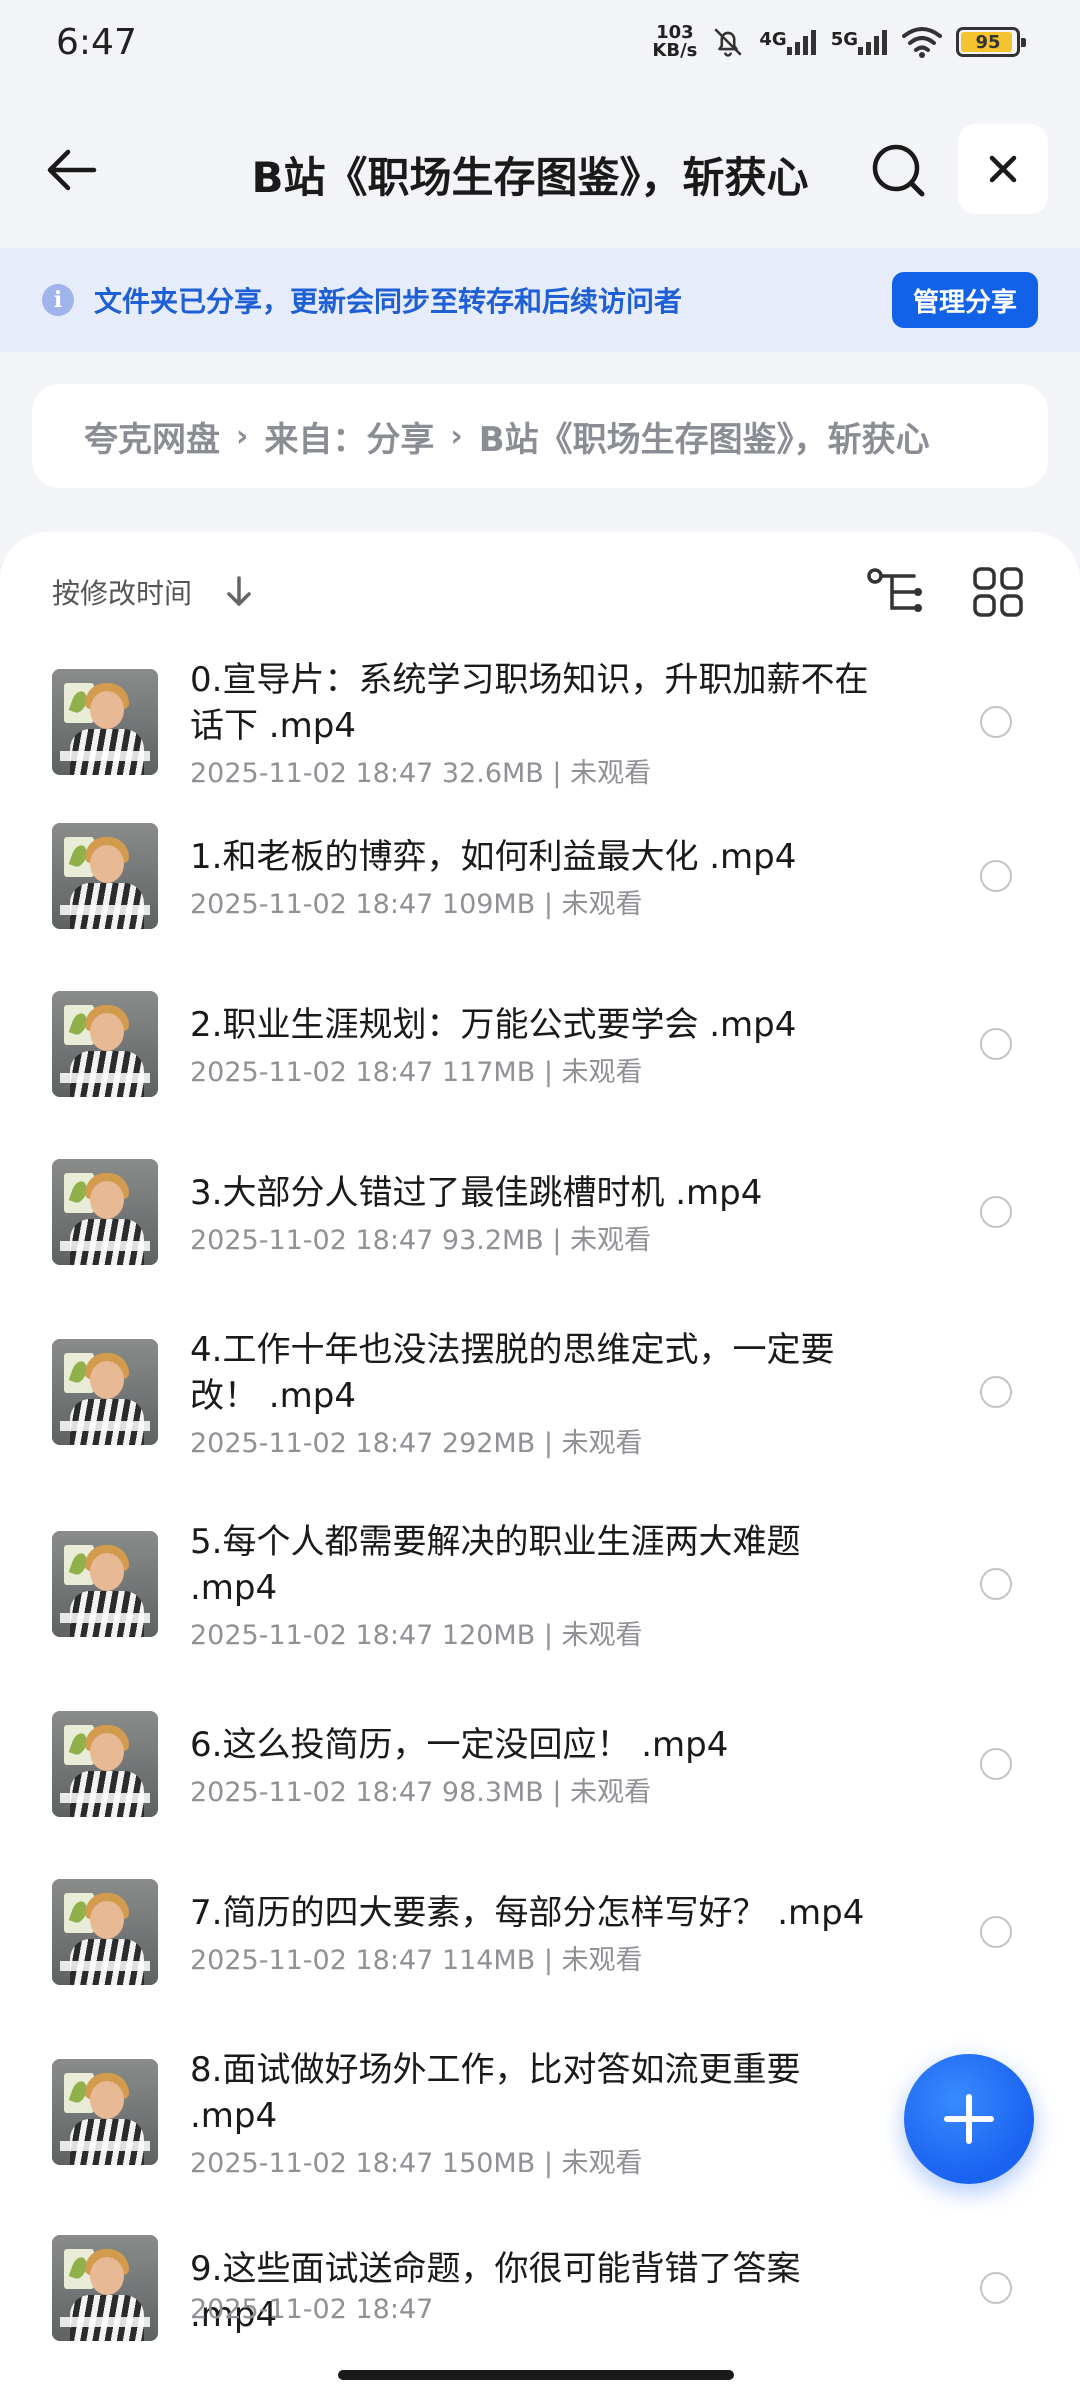  I want to click on file-name: 7.简历的四大要素，每部分怎样写好？ .mp4, so click(527, 1913).